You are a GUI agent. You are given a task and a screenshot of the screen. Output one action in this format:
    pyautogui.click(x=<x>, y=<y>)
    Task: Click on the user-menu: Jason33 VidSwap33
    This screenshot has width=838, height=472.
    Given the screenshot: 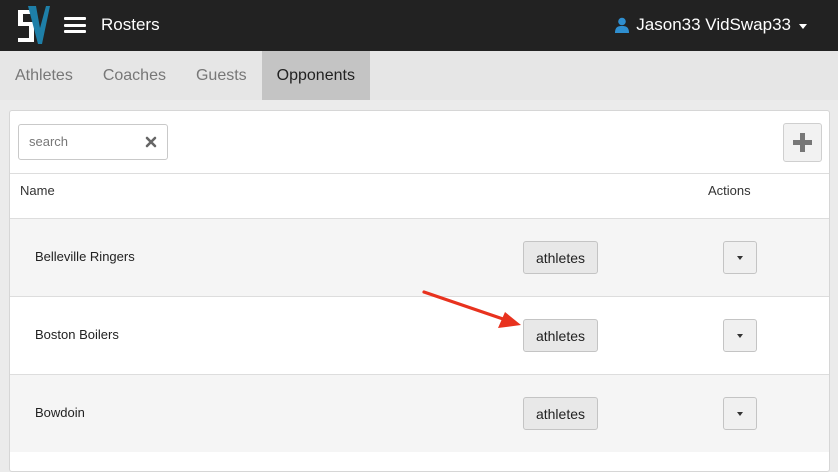 What is the action you would take?
    pyautogui.click(x=710, y=25)
    